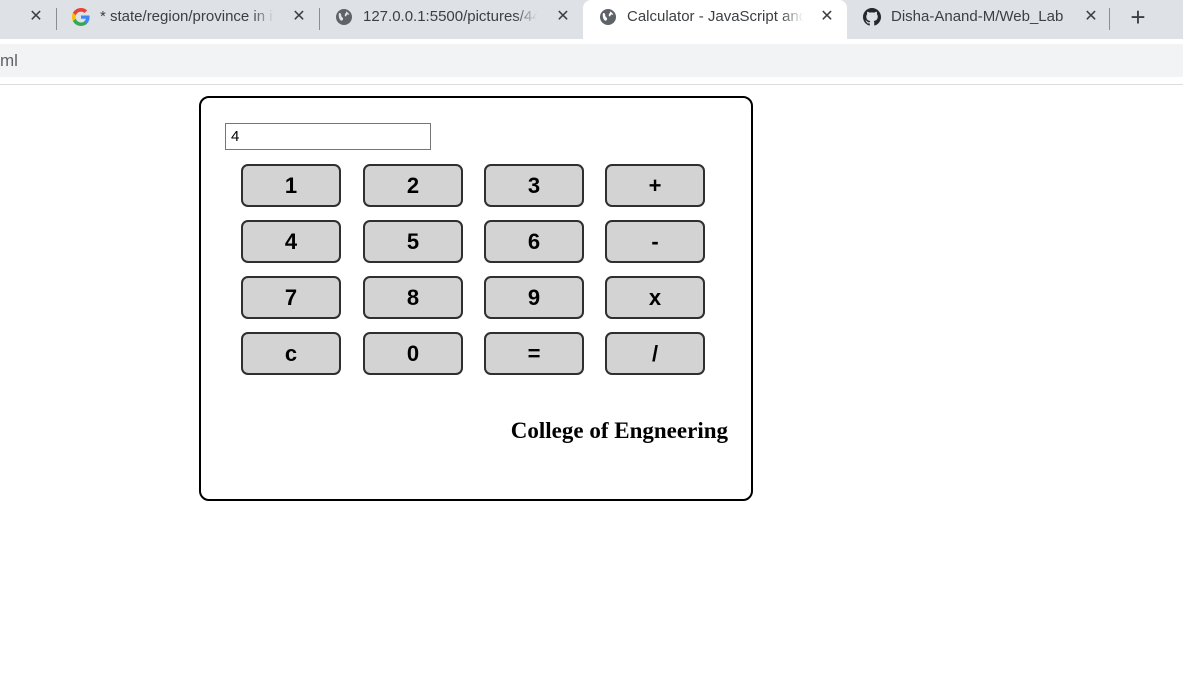  What do you see at coordinates (413, 185) in the screenshot?
I see `key-2: 2` at bounding box center [413, 185].